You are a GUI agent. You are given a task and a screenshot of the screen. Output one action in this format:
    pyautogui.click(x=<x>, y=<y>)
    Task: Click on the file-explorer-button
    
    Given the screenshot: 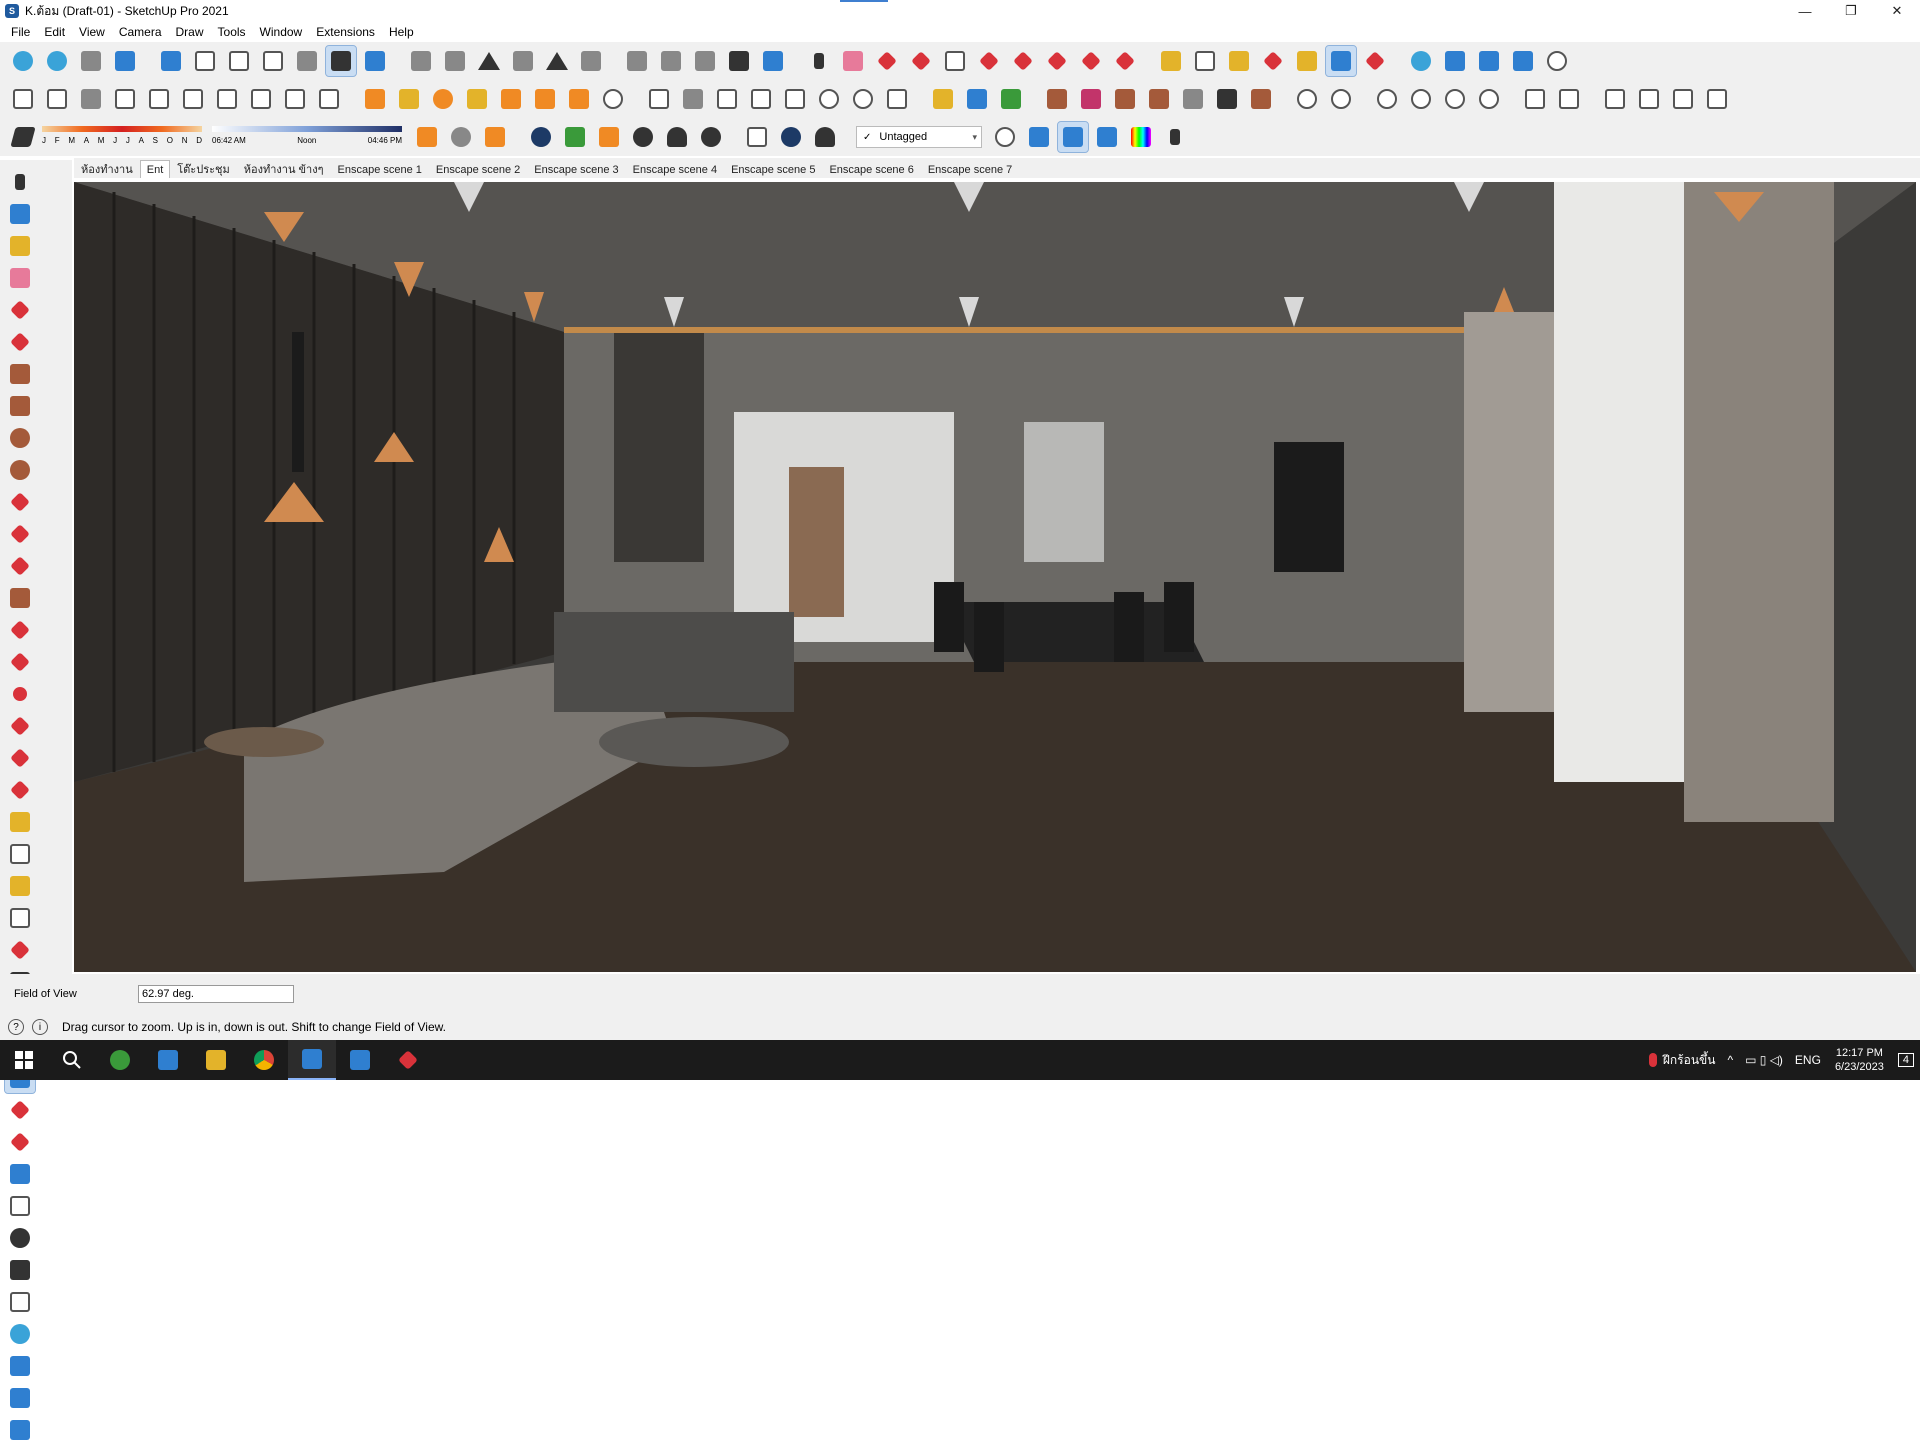 What is the action you would take?
    pyautogui.click(x=216, y=1060)
    